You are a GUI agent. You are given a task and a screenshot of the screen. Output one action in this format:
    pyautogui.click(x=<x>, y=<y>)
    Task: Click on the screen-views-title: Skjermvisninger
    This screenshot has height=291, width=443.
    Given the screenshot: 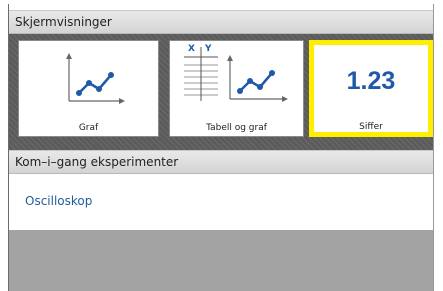 What is the action you would take?
    pyautogui.click(x=63, y=22)
    